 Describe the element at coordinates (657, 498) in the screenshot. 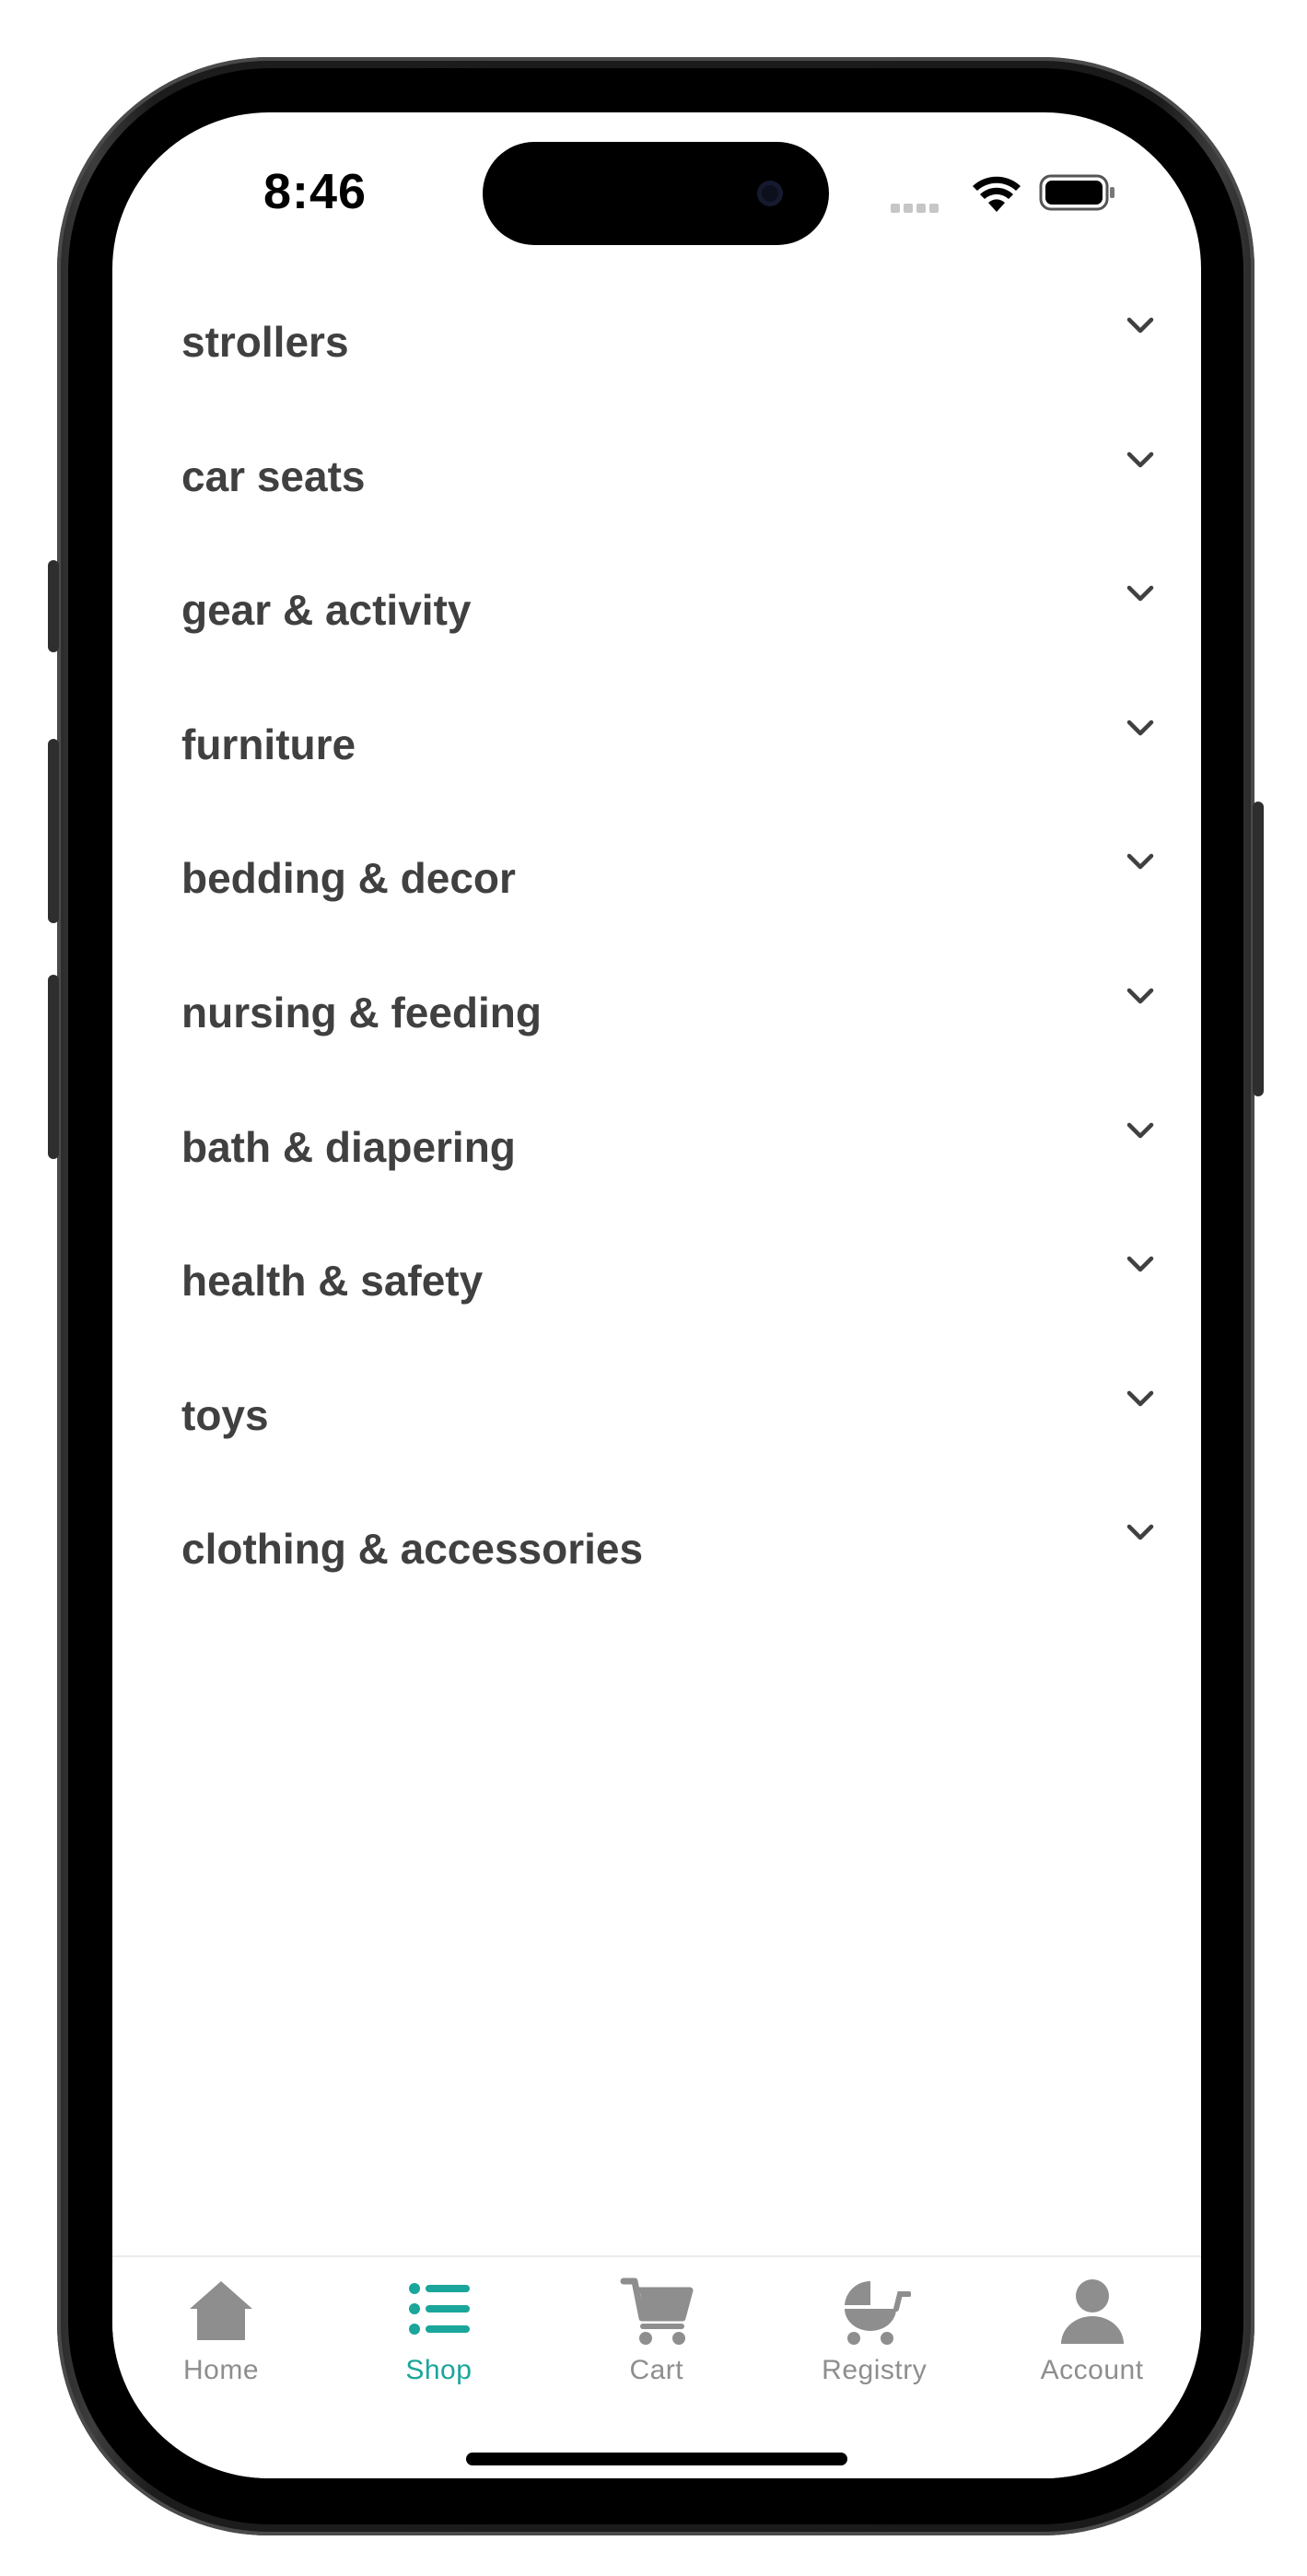

I see `category-item: car seats` at that location.